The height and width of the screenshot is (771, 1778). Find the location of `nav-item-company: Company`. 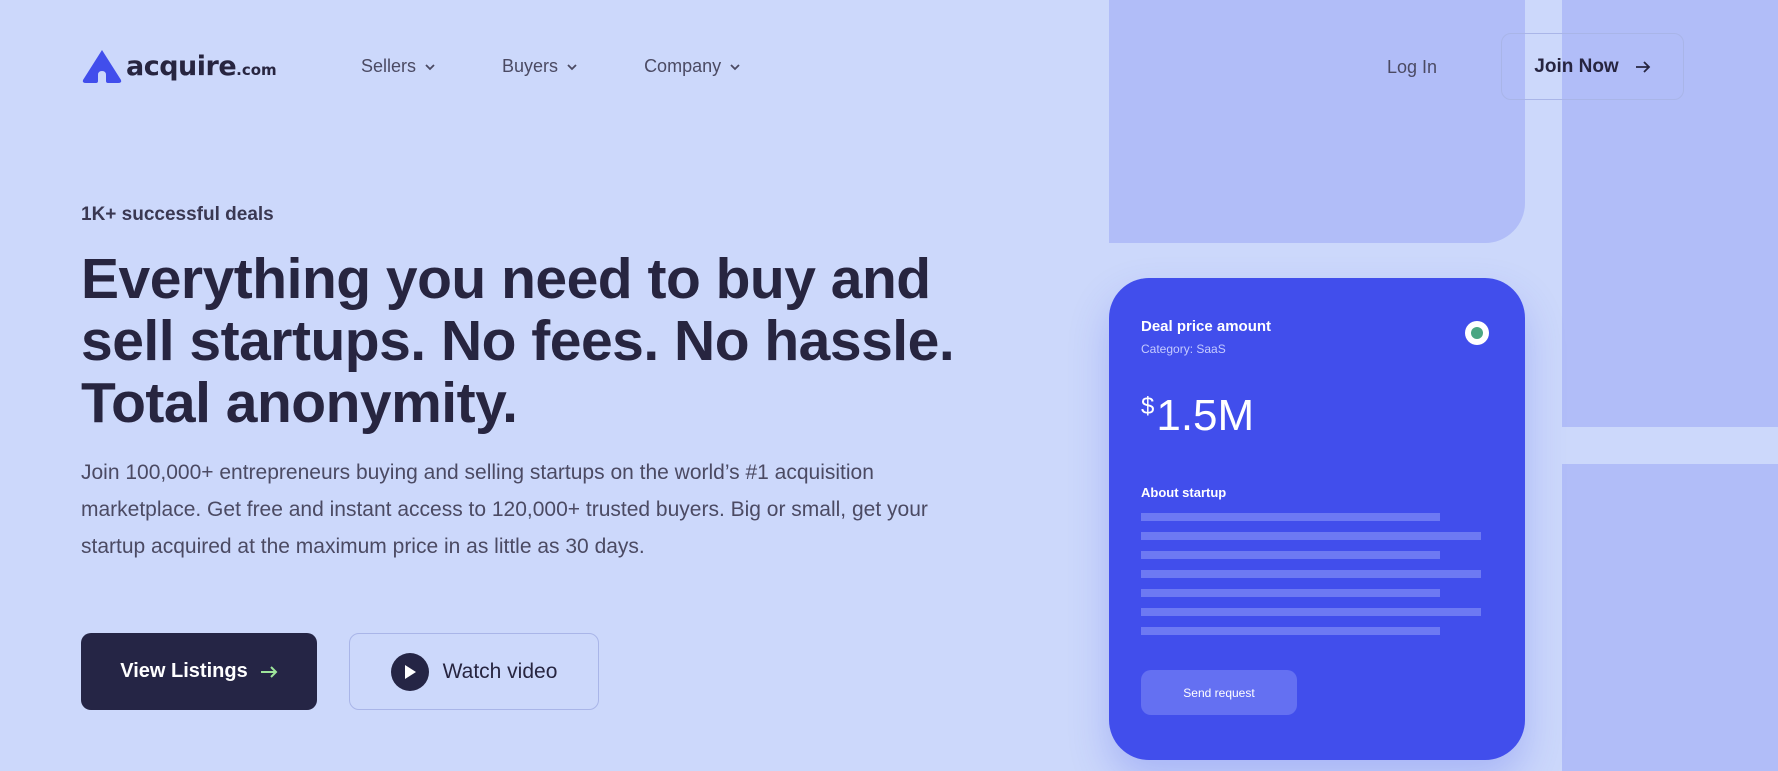

nav-item-company: Company is located at coordinates (692, 66).